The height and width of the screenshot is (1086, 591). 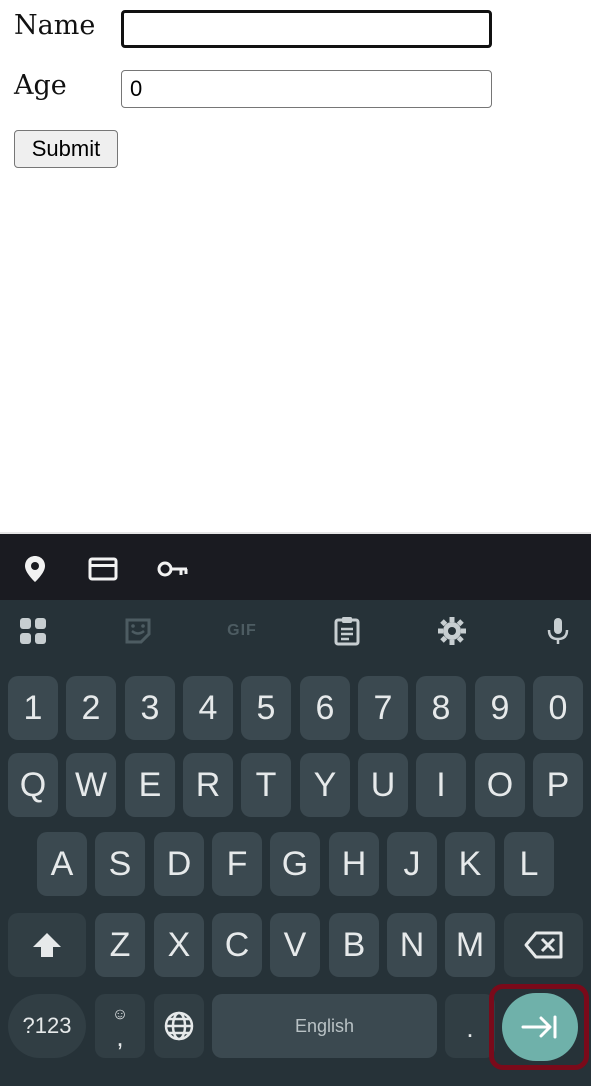 What do you see at coordinates (40, 85) in the screenshot?
I see `age-label: Age` at bounding box center [40, 85].